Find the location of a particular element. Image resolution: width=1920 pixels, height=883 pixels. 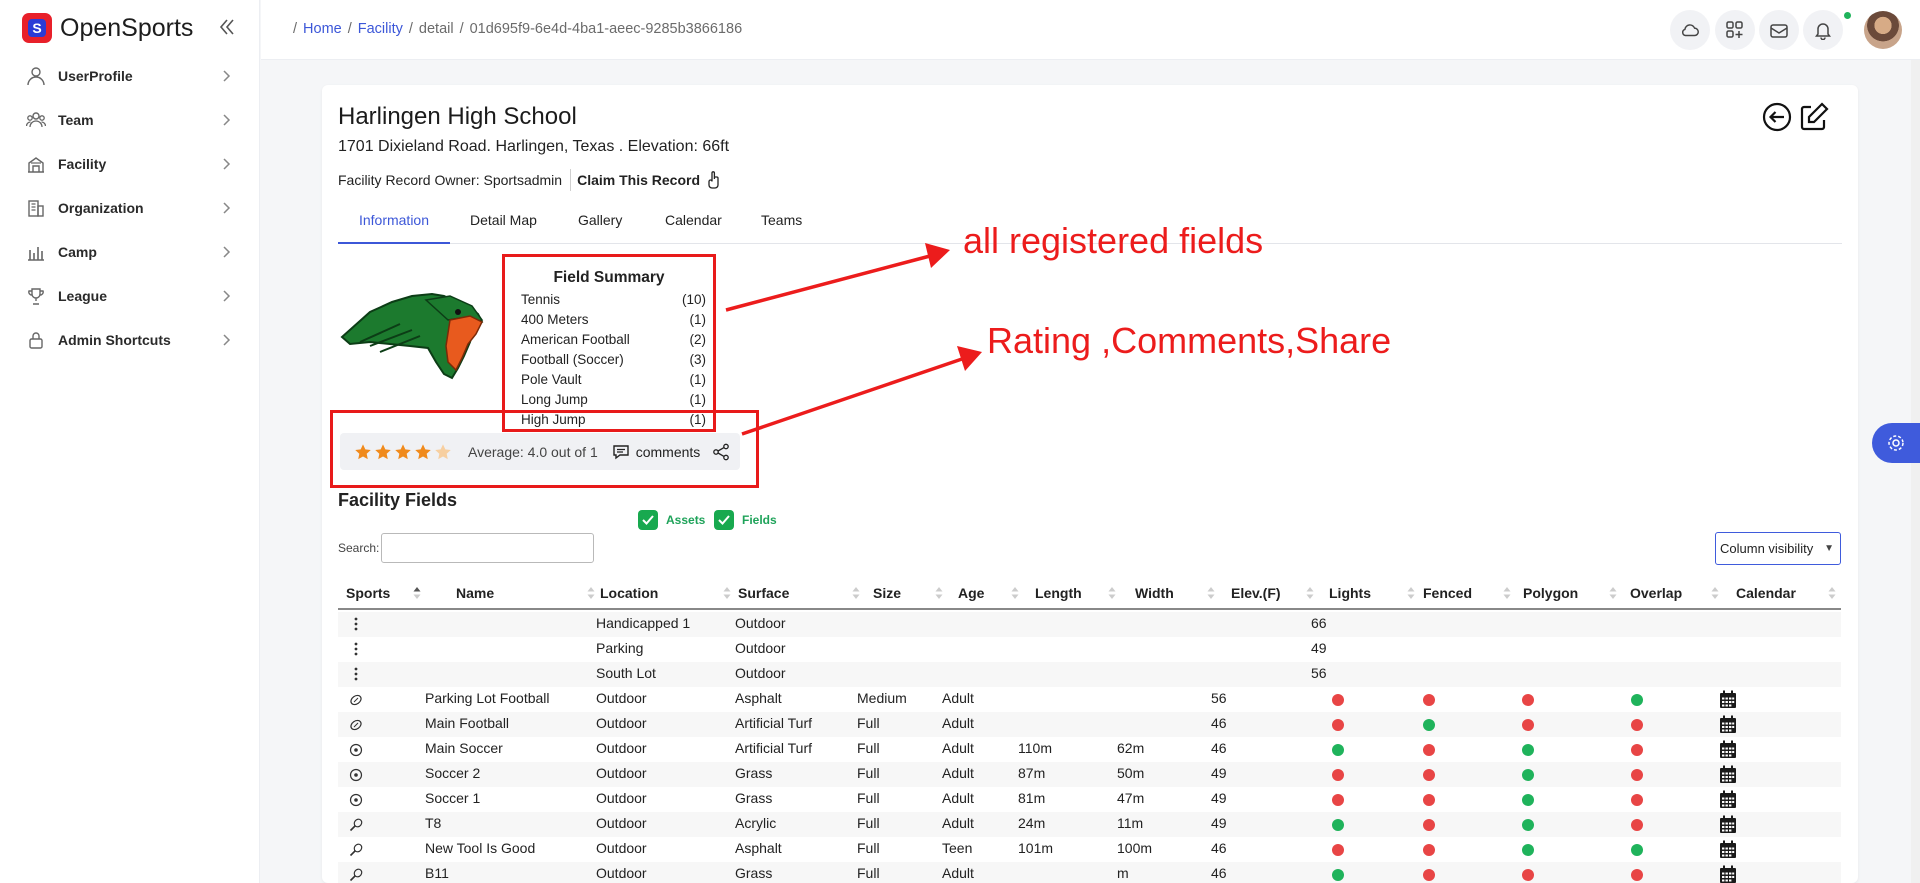

brand: S OpenSports is located at coordinates (107, 28).